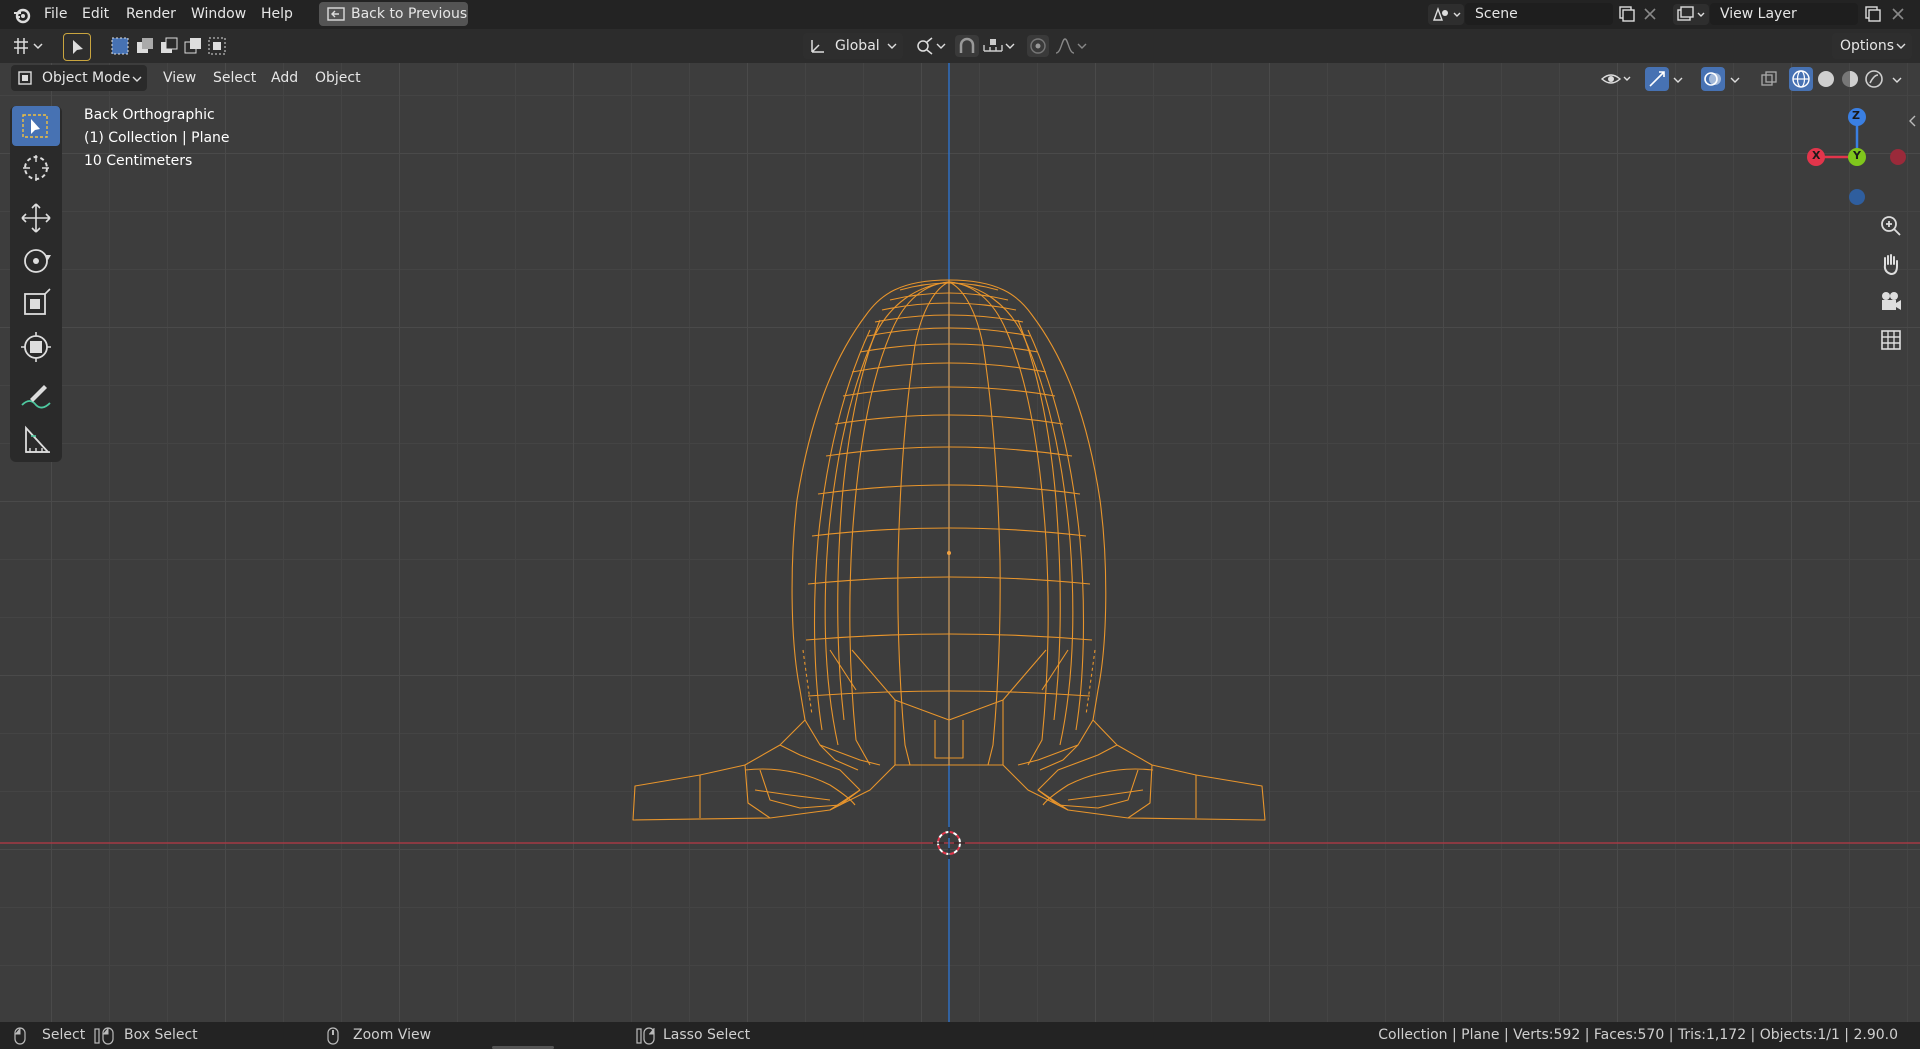 The height and width of the screenshot is (1049, 1920). I want to click on status-select-label: Select, so click(64, 1035).